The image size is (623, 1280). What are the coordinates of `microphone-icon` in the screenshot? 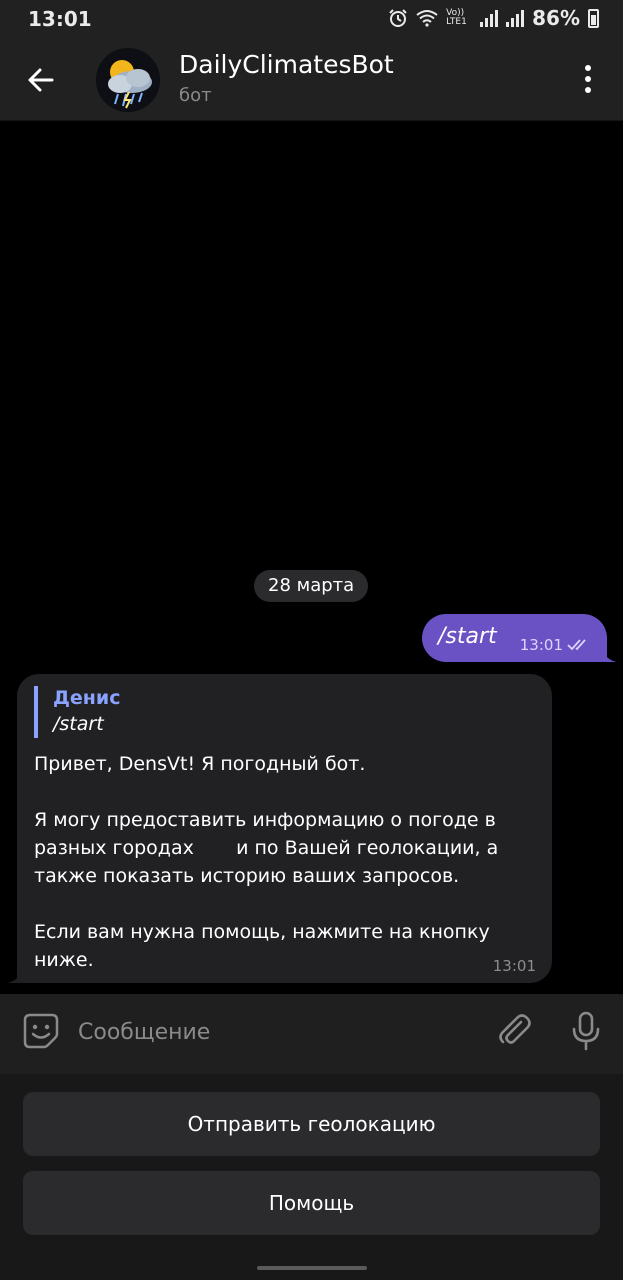 It's located at (586, 1031).